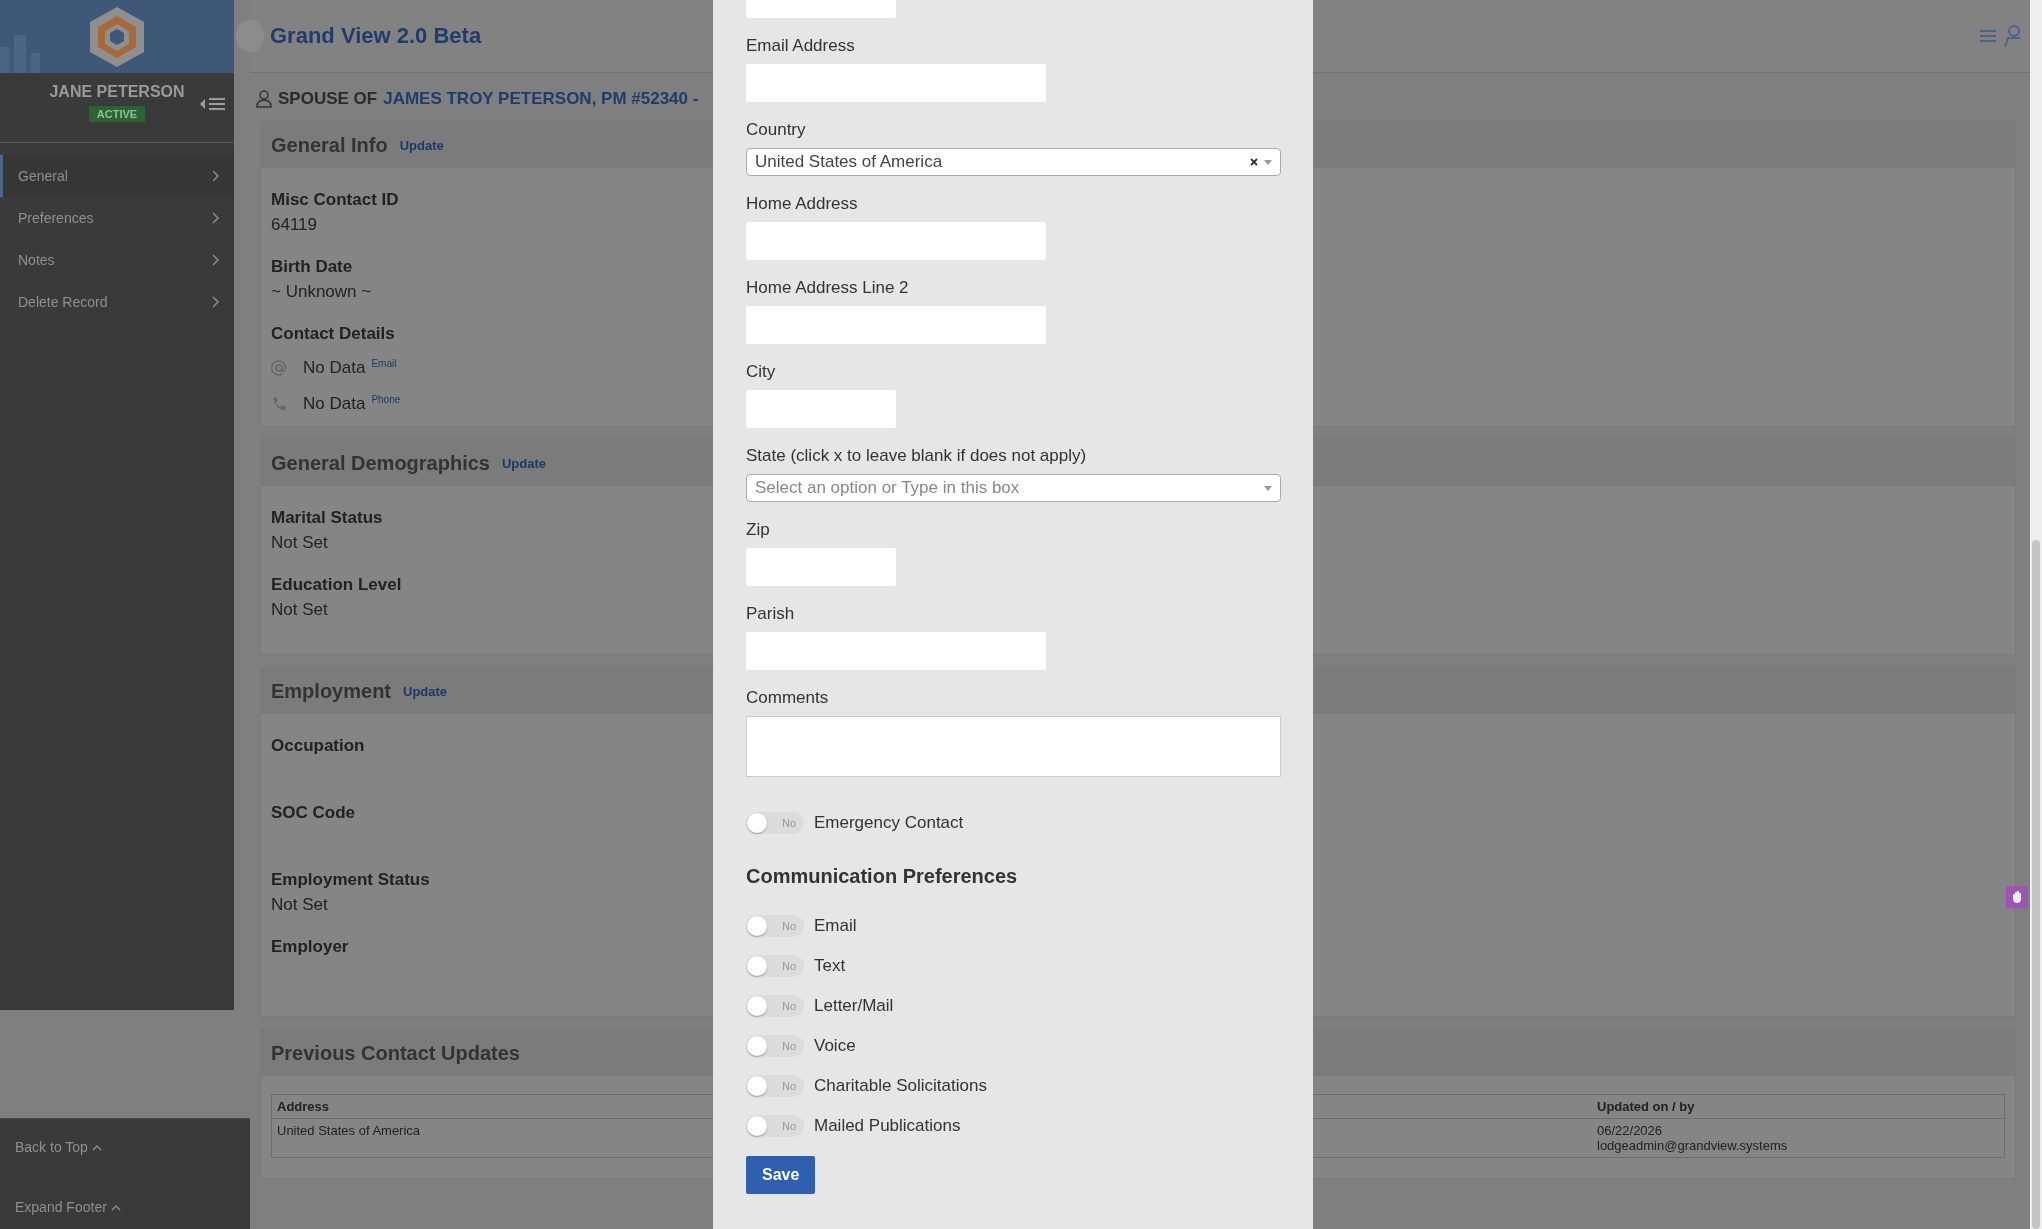  What do you see at coordinates (125, 1207) in the screenshot?
I see `footer-link: Expand Footer` at bounding box center [125, 1207].